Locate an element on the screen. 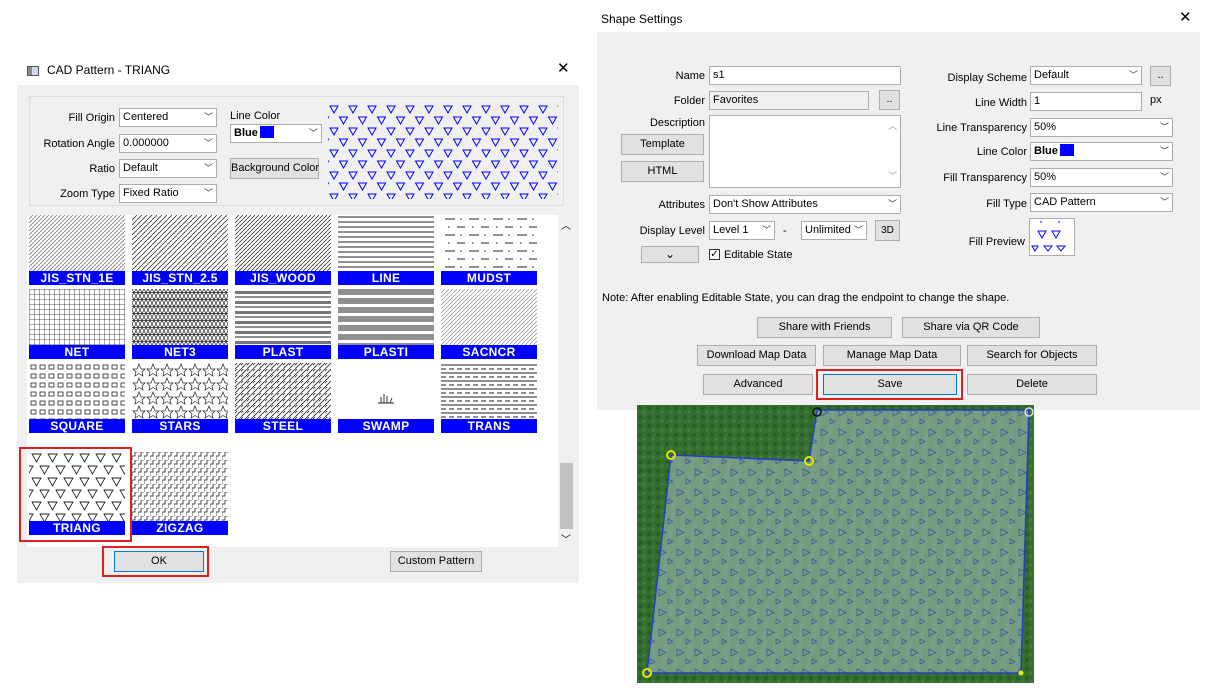 This screenshot has height=697, width=1213. pattern-tile-trans: TRANS is located at coordinates (489, 398).